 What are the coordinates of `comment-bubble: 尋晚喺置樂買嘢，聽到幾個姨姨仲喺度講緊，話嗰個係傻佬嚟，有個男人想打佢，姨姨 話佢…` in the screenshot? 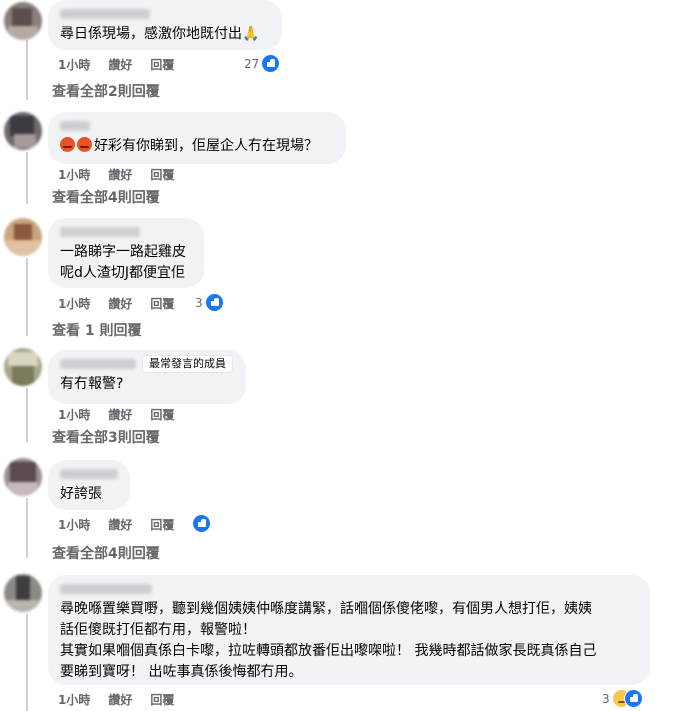 It's located at (349, 630).